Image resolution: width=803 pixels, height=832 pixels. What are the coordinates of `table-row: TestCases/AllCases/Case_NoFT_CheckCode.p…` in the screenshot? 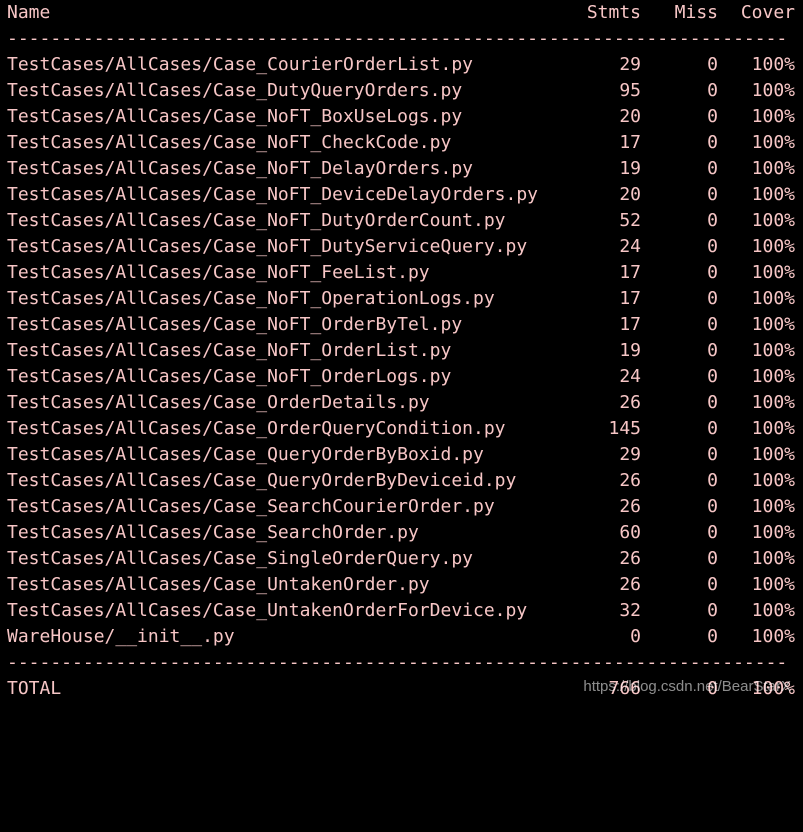 It's located at (402, 143).